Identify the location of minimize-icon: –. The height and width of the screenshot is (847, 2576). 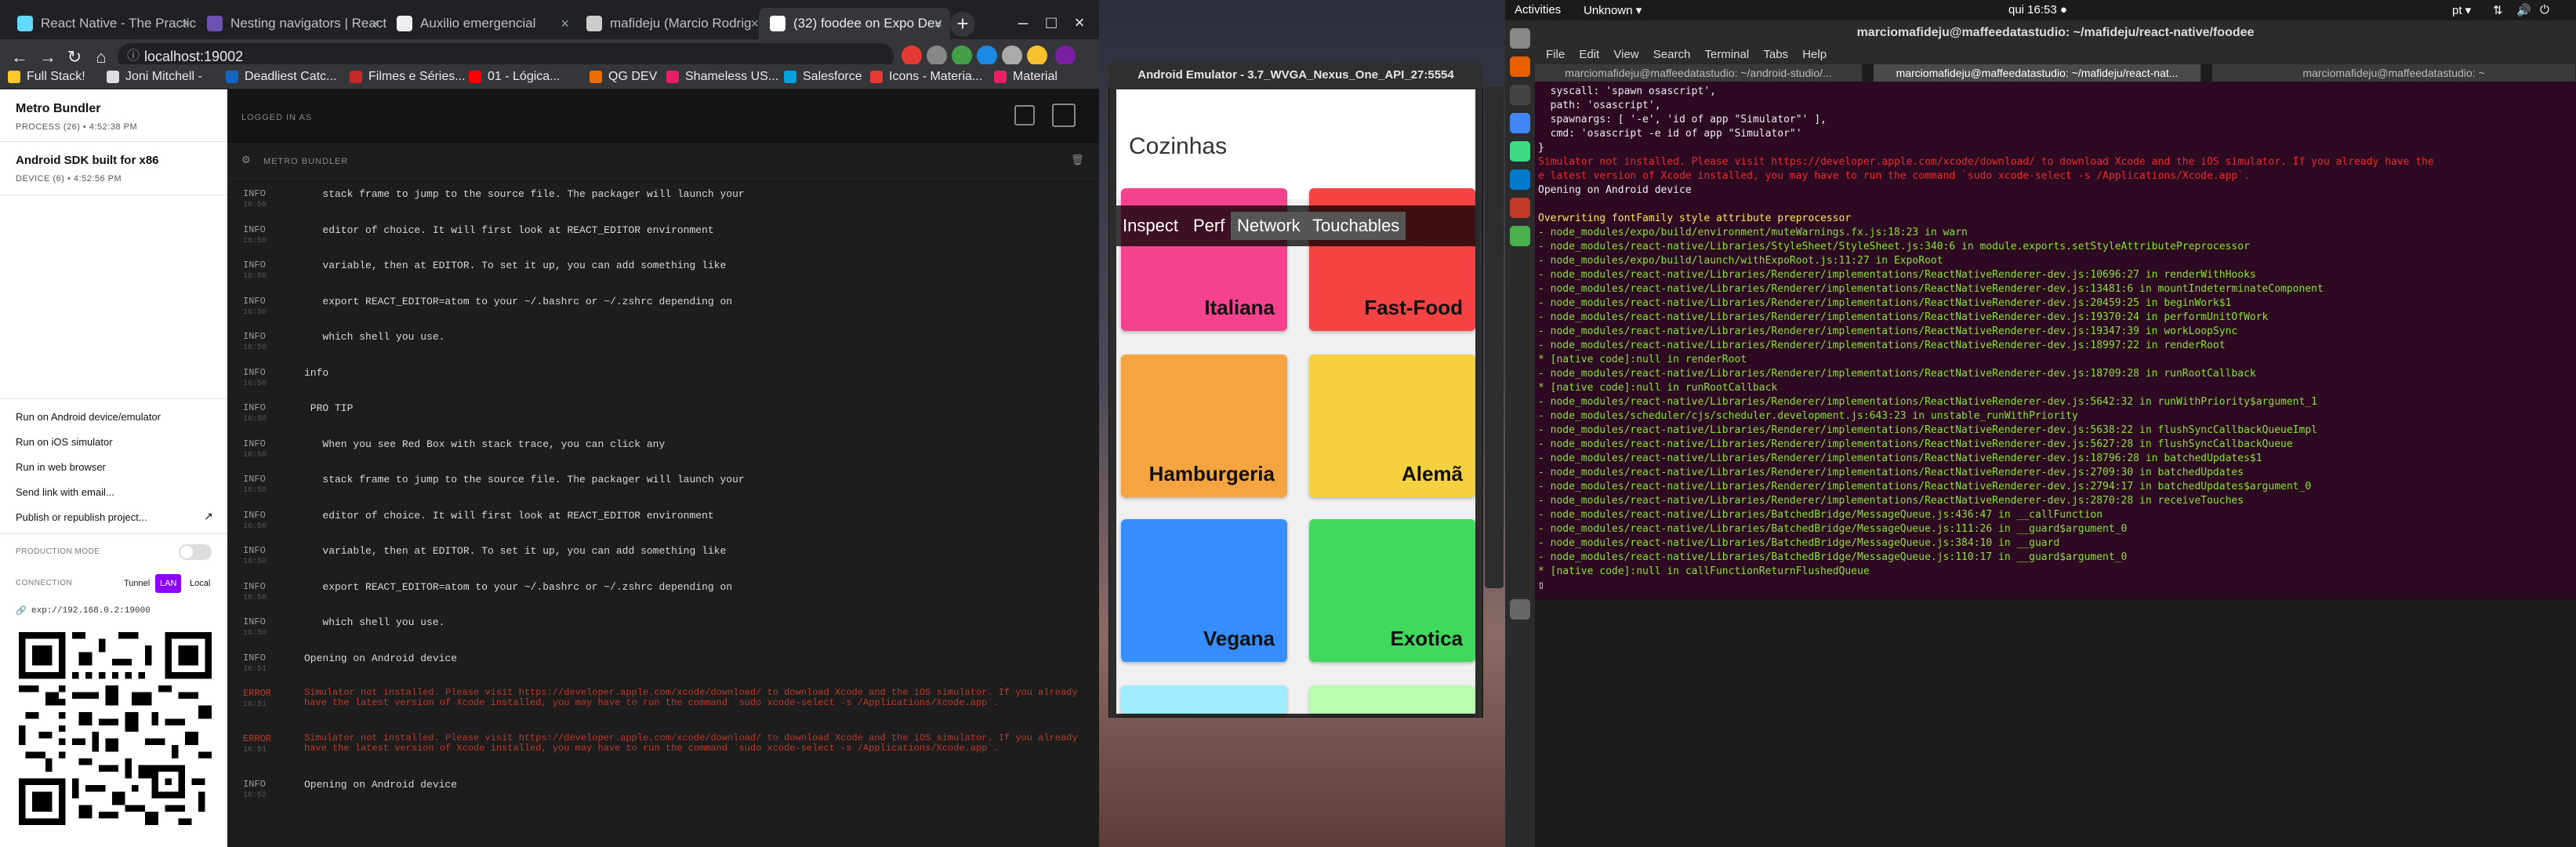
(1023, 23).